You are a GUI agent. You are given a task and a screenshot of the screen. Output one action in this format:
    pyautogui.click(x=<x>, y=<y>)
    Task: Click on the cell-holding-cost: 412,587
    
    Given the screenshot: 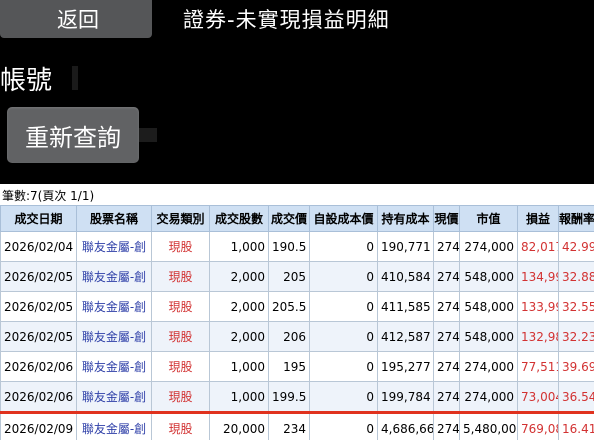 What is the action you would take?
    pyautogui.click(x=405, y=336)
    